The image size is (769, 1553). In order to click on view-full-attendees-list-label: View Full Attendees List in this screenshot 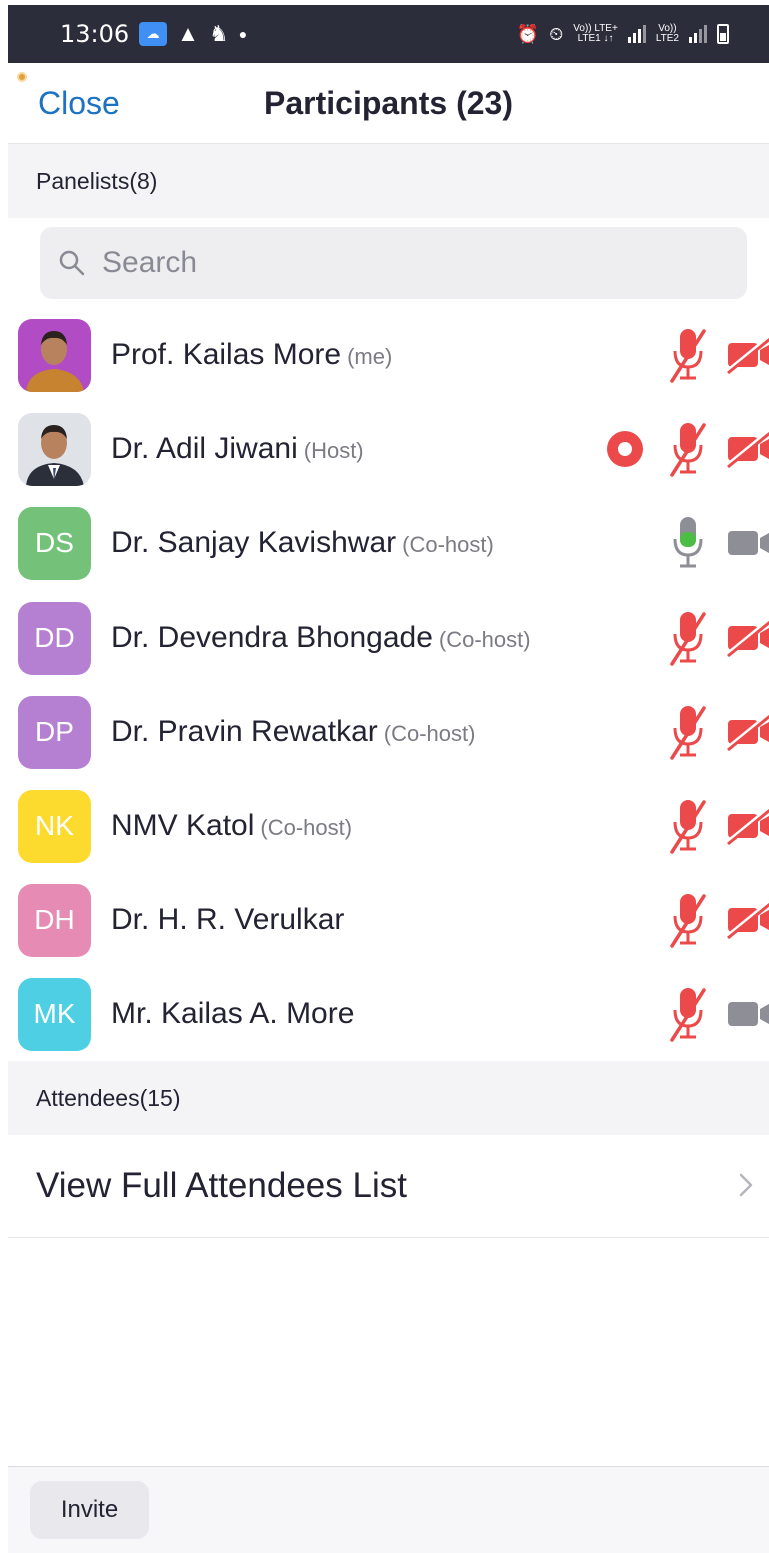, I will do `click(221, 1185)`.